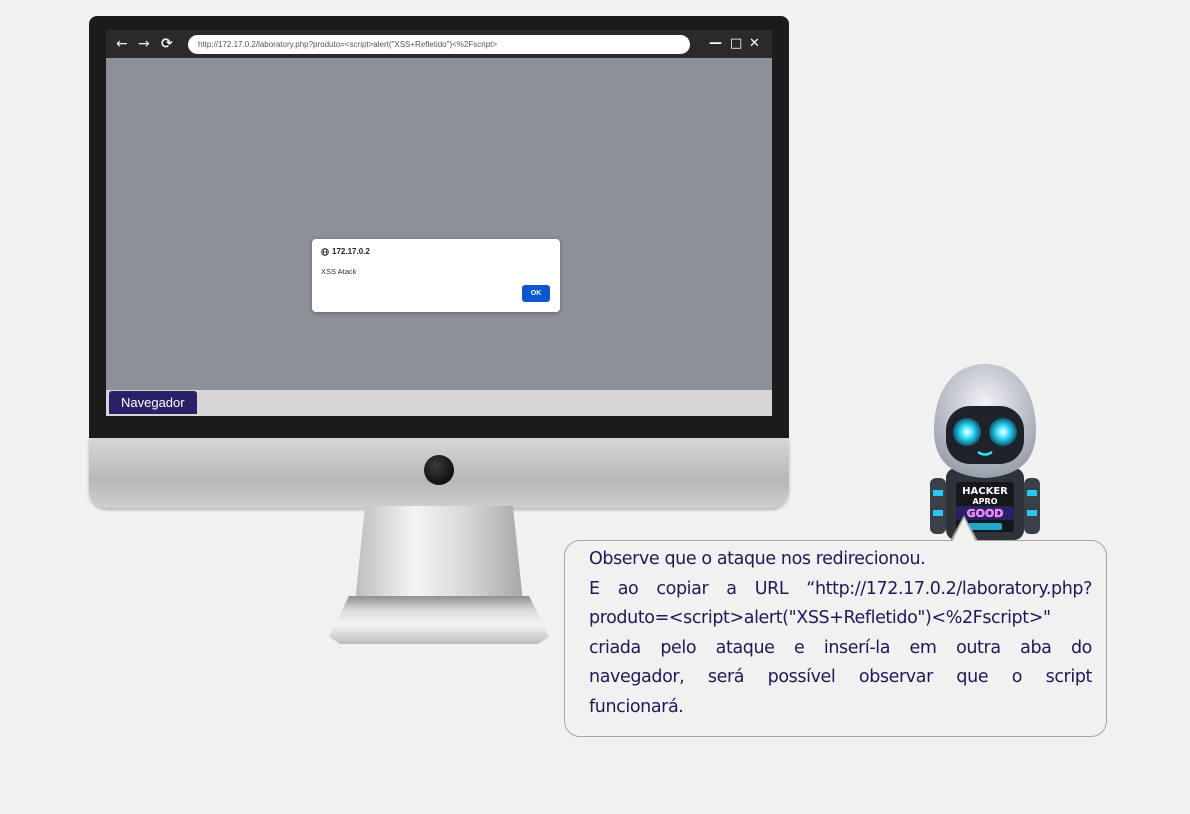  I want to click on close-icon: ✕, so click(754, 44).